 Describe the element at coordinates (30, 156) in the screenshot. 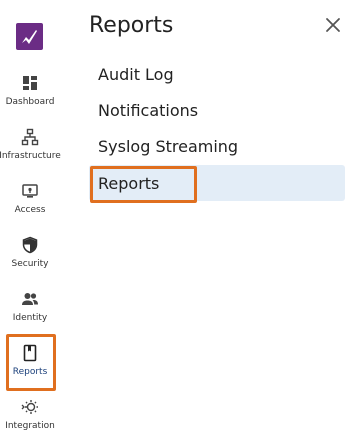

I see `nav-label-infrastructure: Infrastructure` at that location.